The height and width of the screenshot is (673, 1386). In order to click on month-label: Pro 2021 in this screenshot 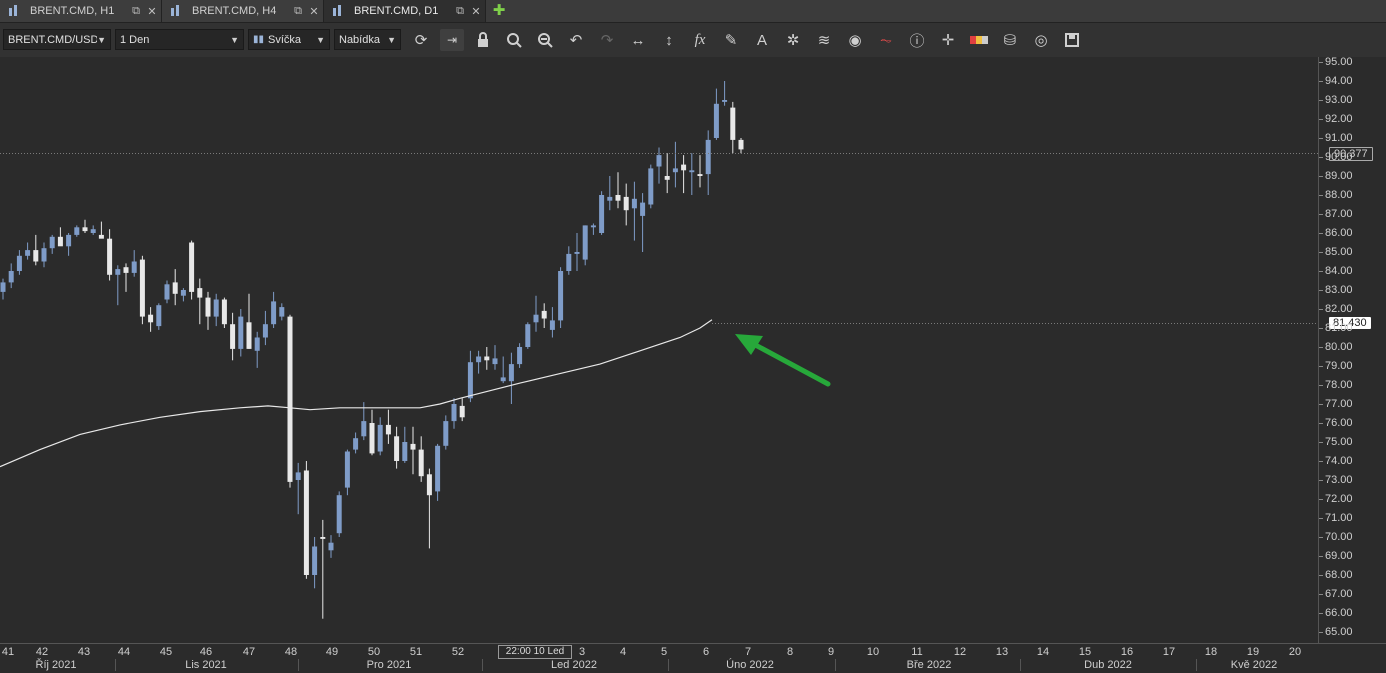, I will do `click(389, 665)`.